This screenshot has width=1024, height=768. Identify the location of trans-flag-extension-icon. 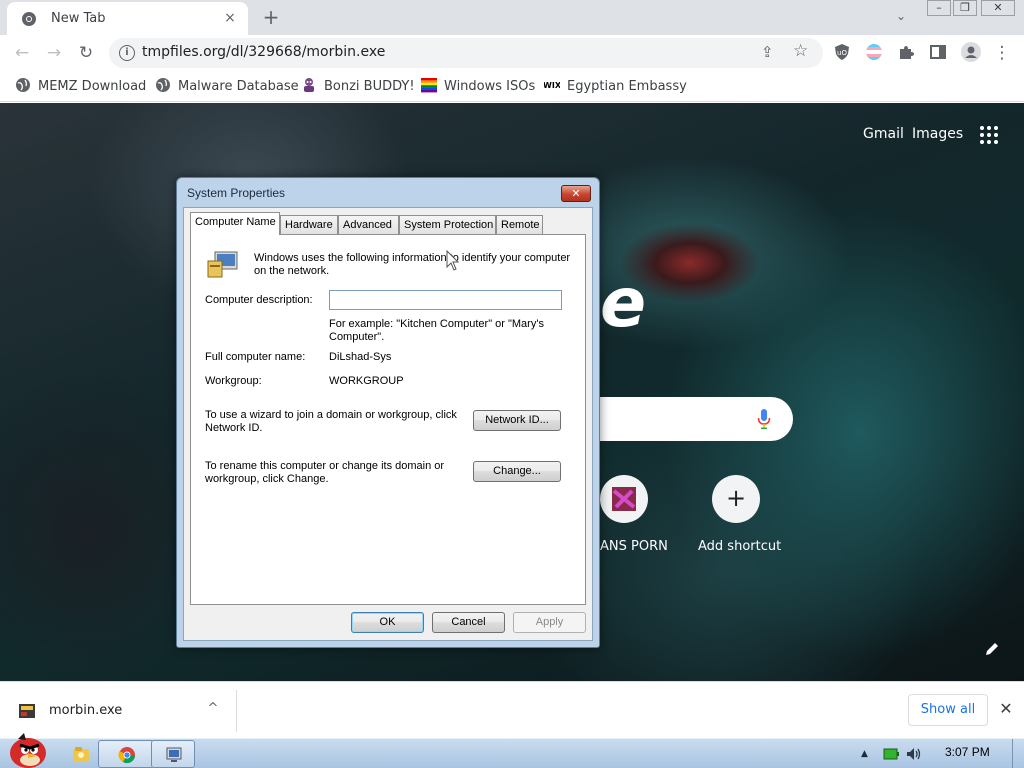
(874, 52).